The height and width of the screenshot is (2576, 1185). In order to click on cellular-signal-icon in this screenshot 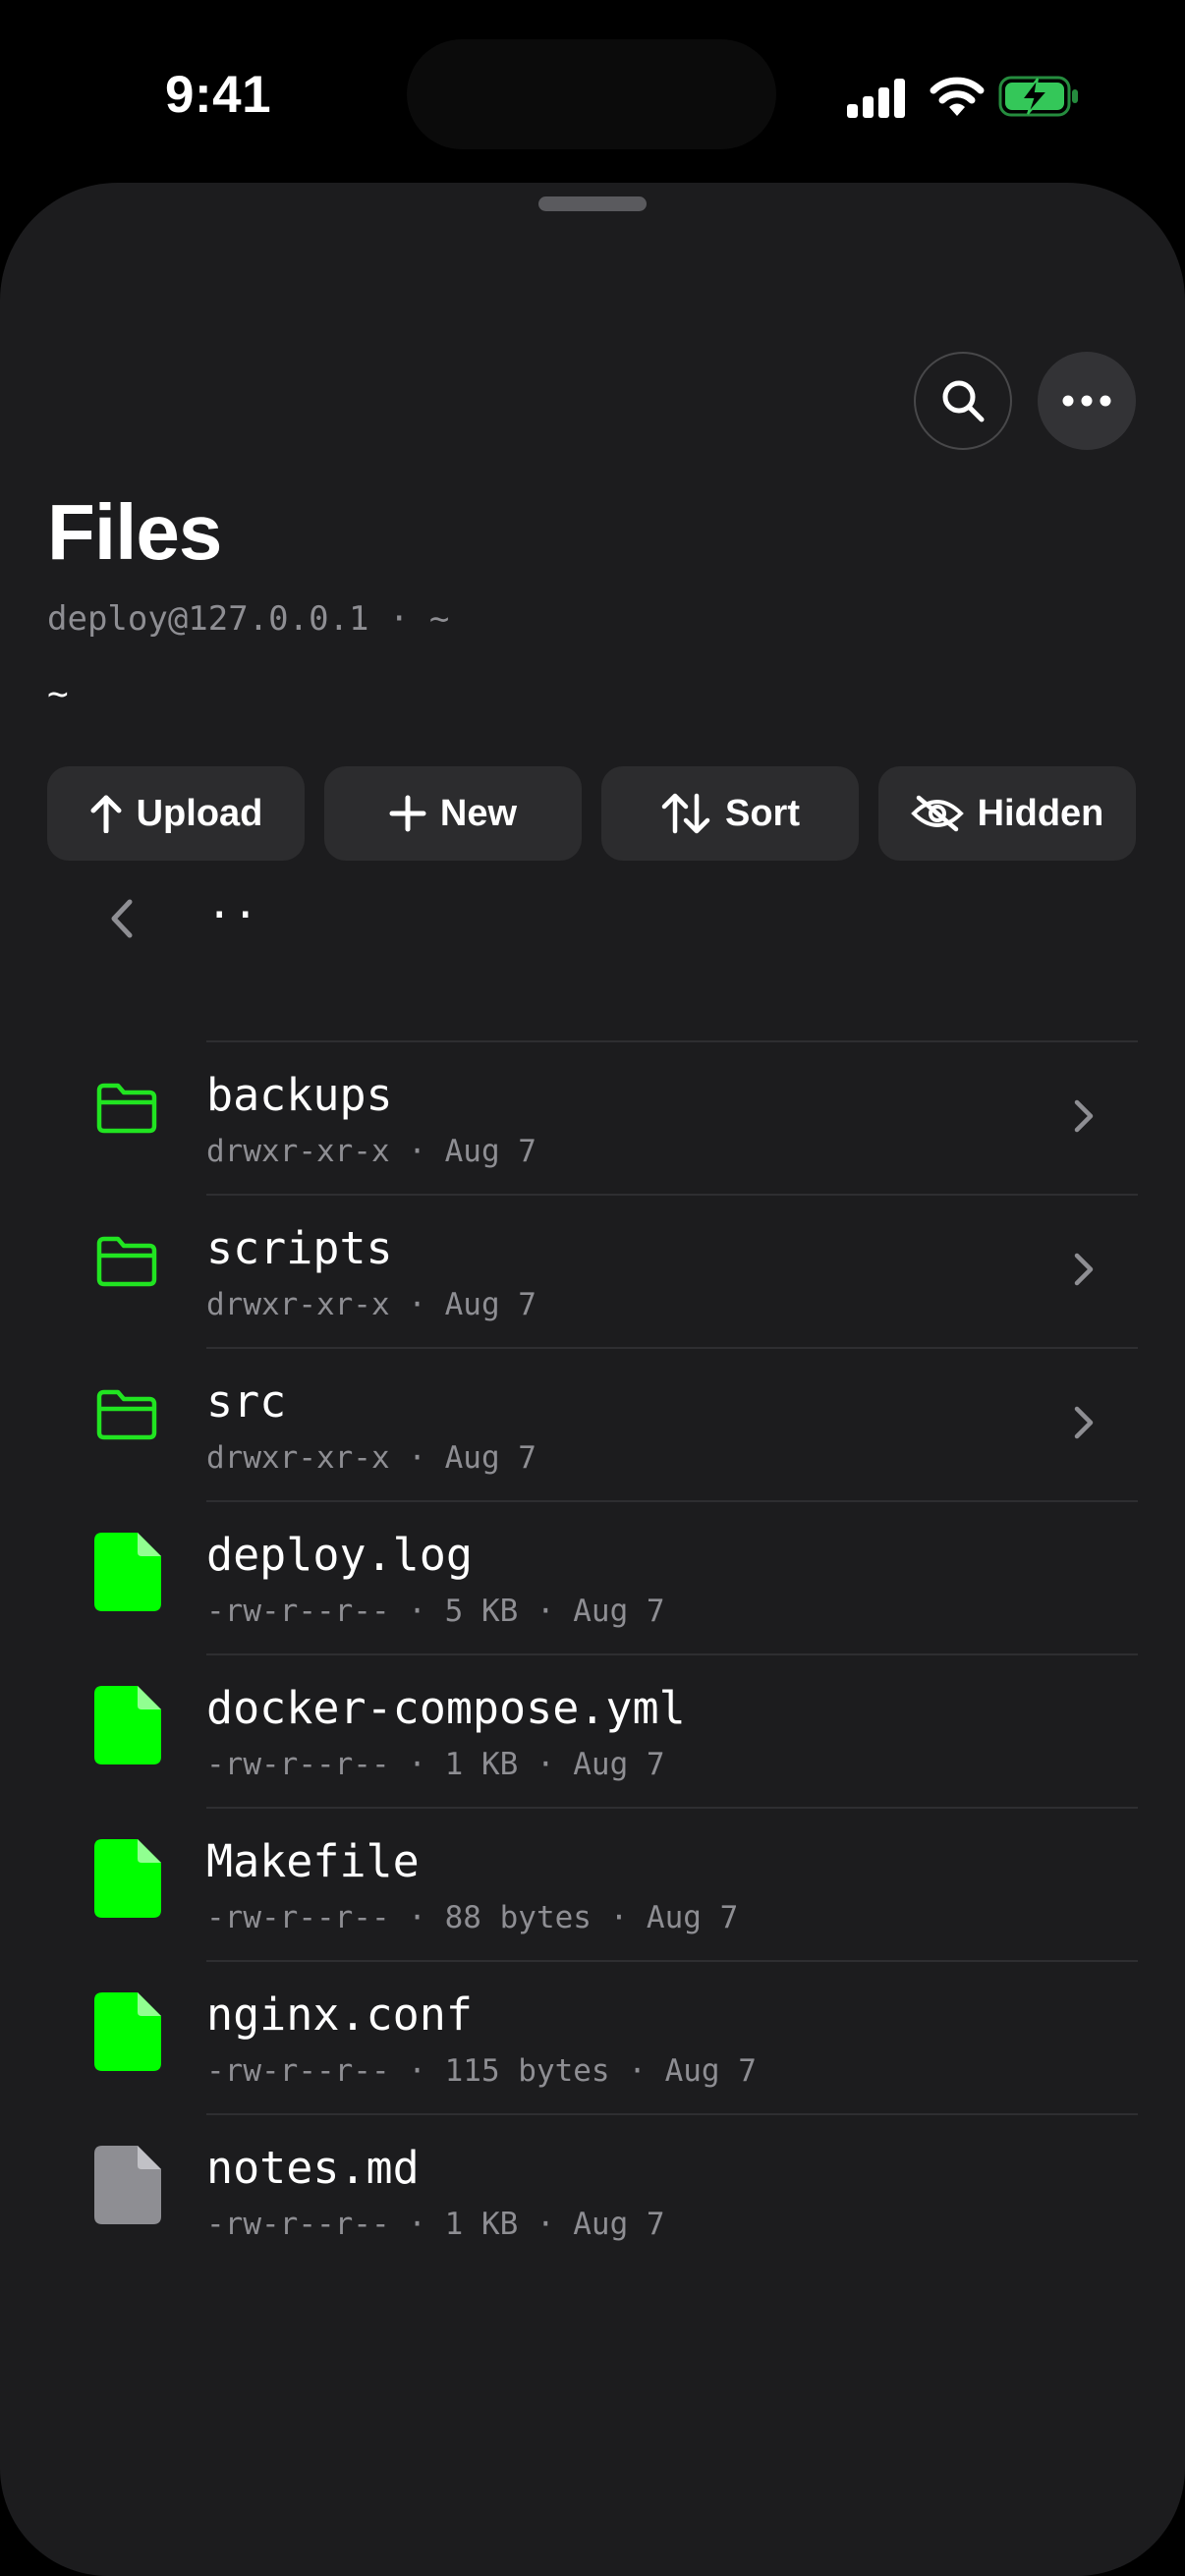, I will do `click(876, 98)`.